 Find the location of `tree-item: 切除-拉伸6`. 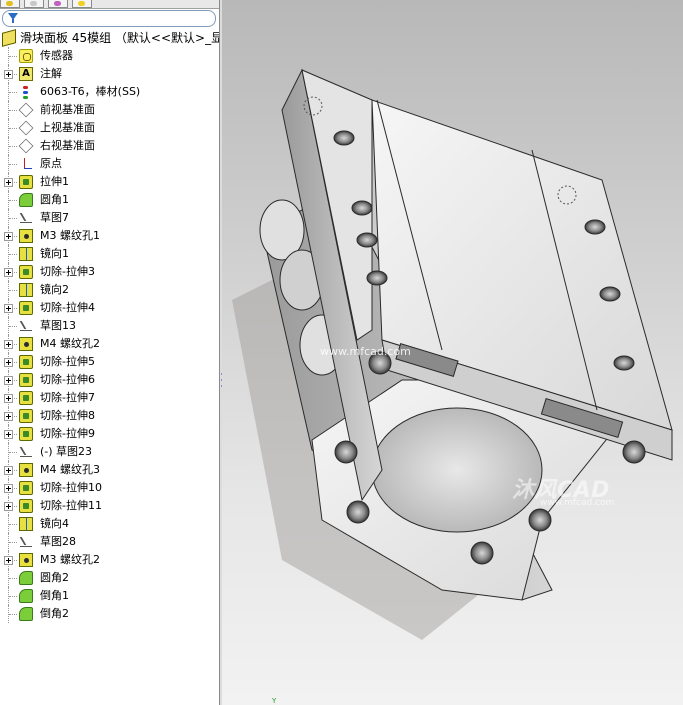

tree-item: 切除-拉伸6 is located at coordinates (109, 380).